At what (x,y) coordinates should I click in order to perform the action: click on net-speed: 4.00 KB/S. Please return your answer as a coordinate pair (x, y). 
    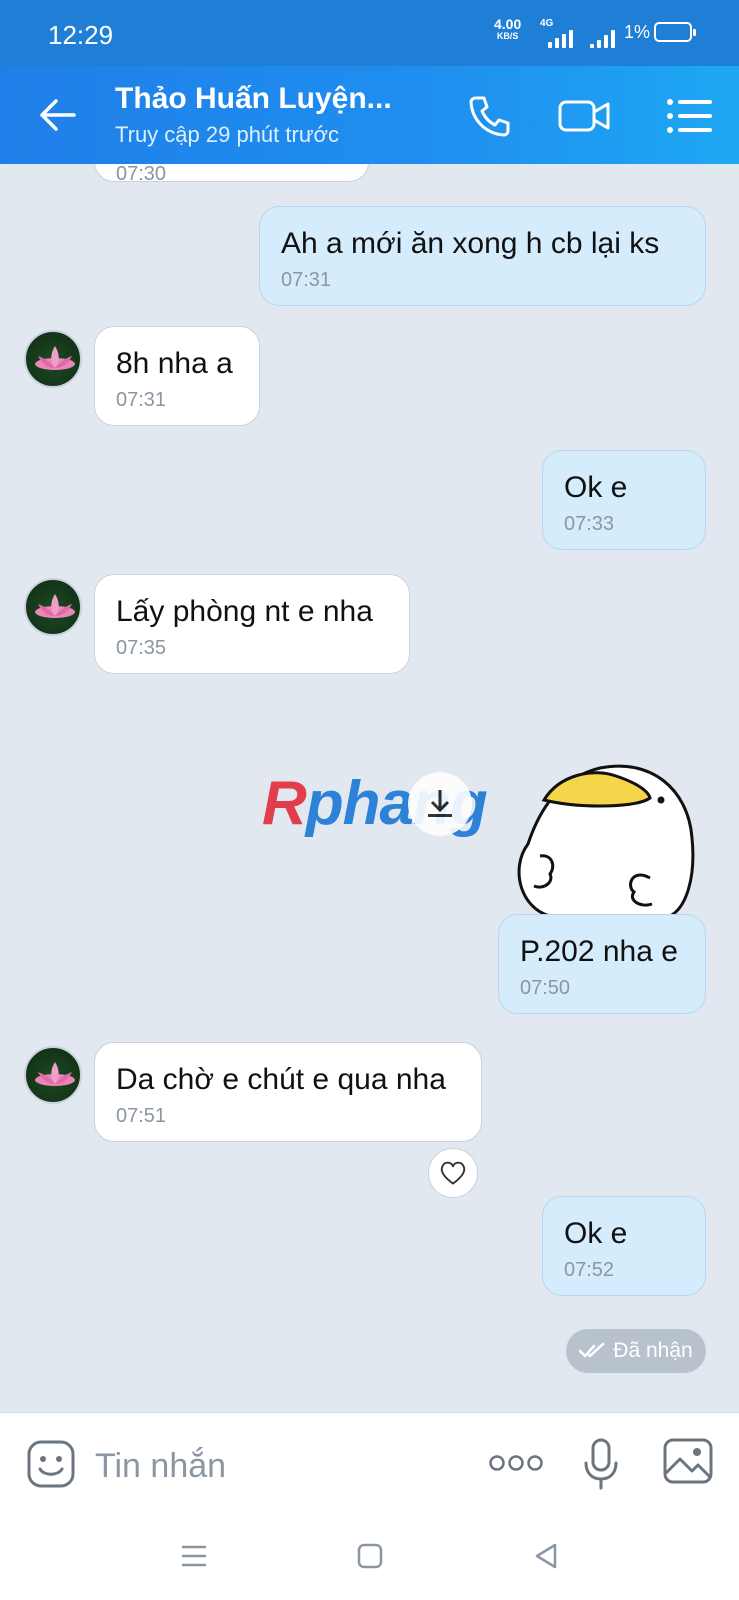
    Looking at the image, I should click on (508, 29).